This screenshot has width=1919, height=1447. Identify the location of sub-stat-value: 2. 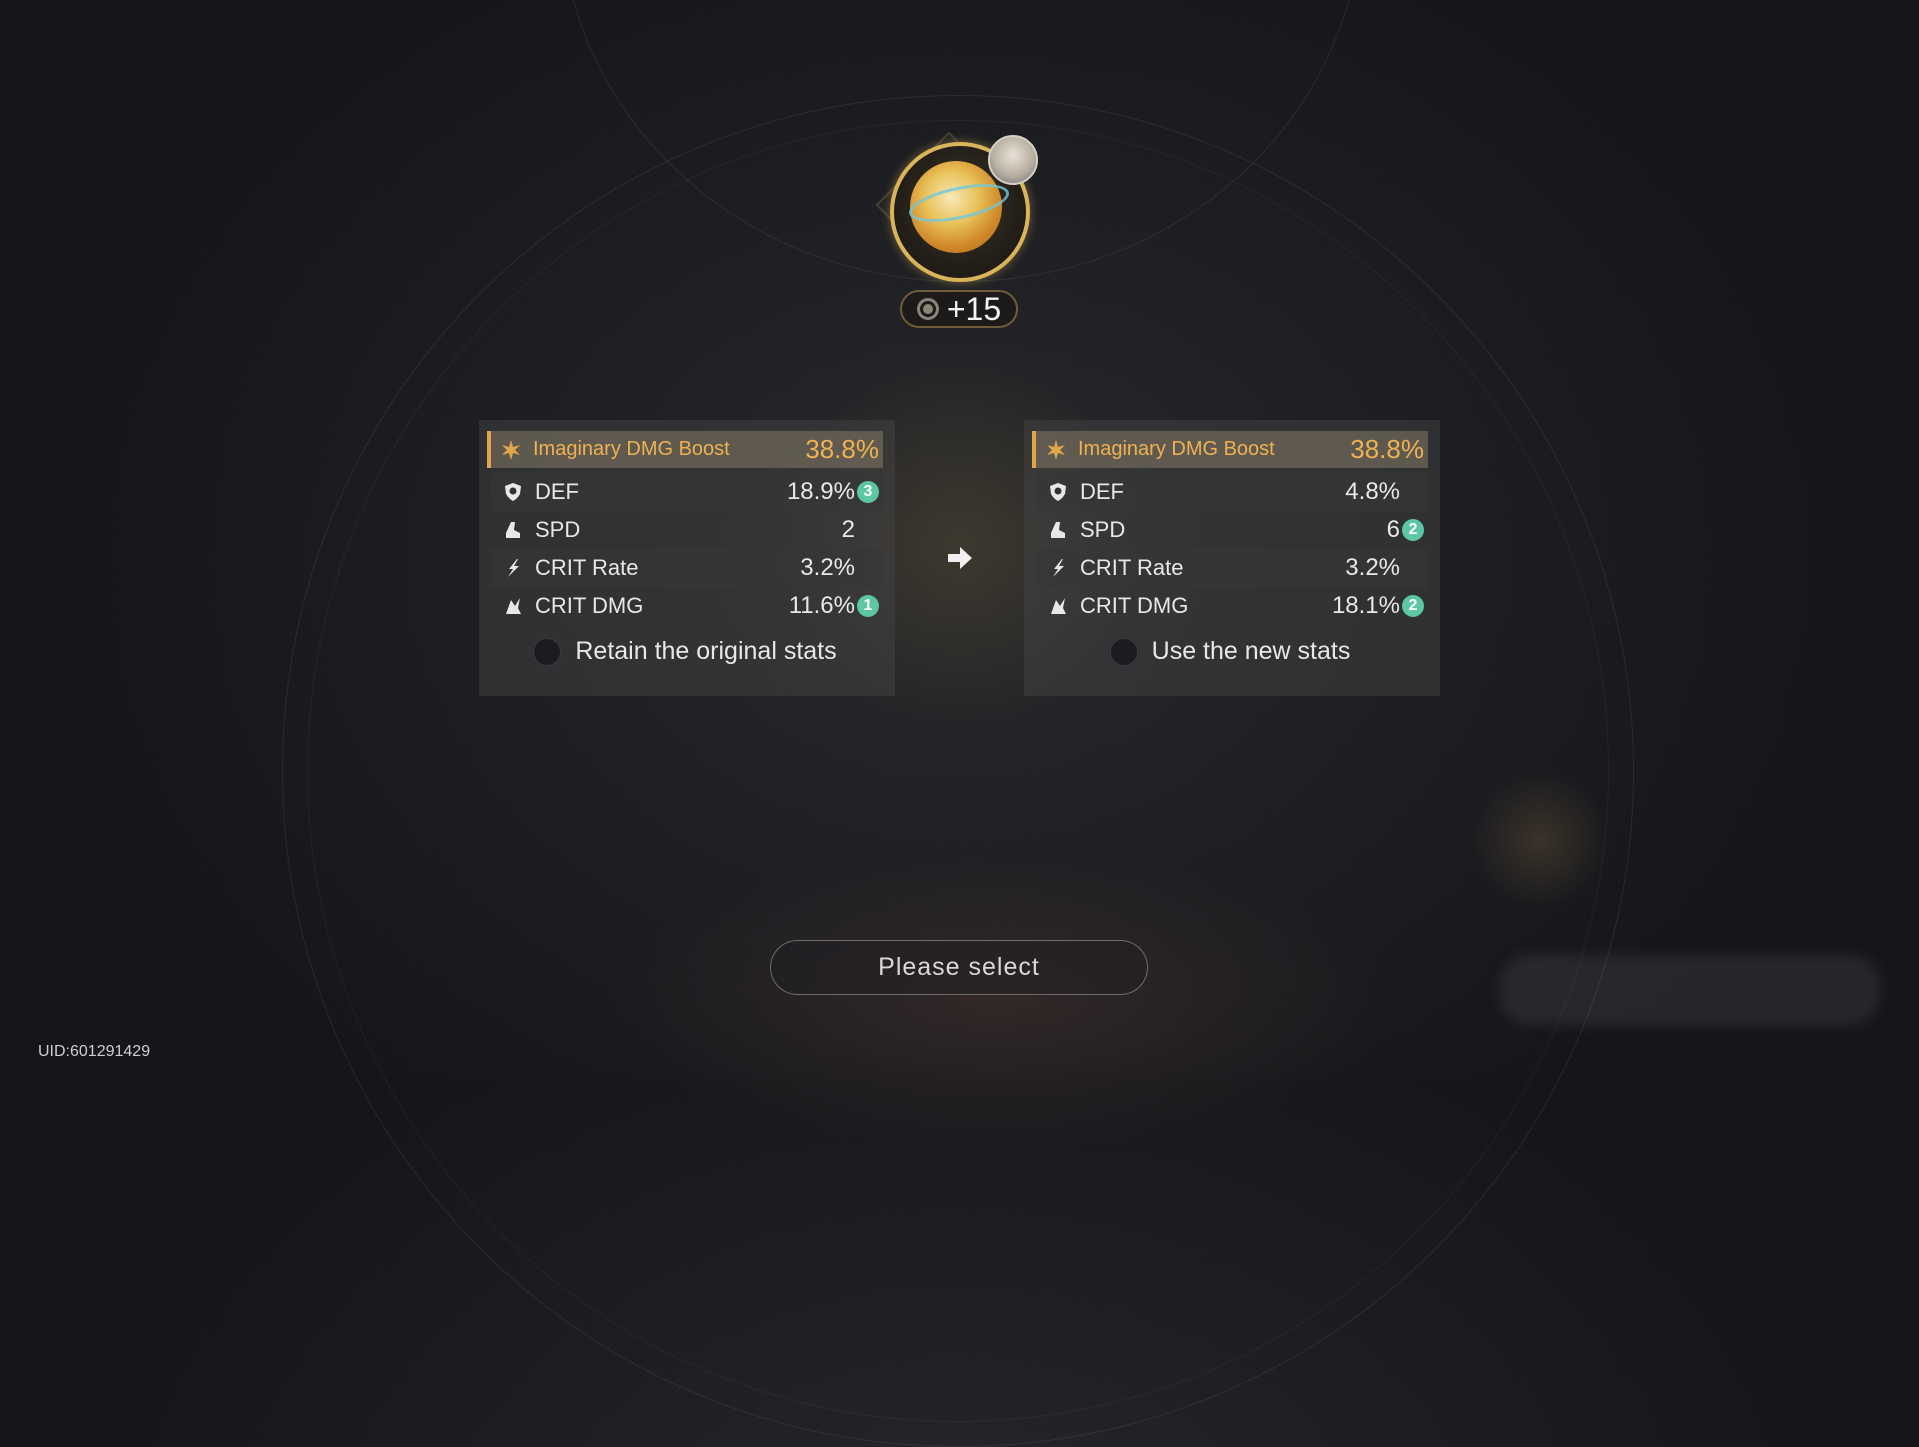
(848, 529).